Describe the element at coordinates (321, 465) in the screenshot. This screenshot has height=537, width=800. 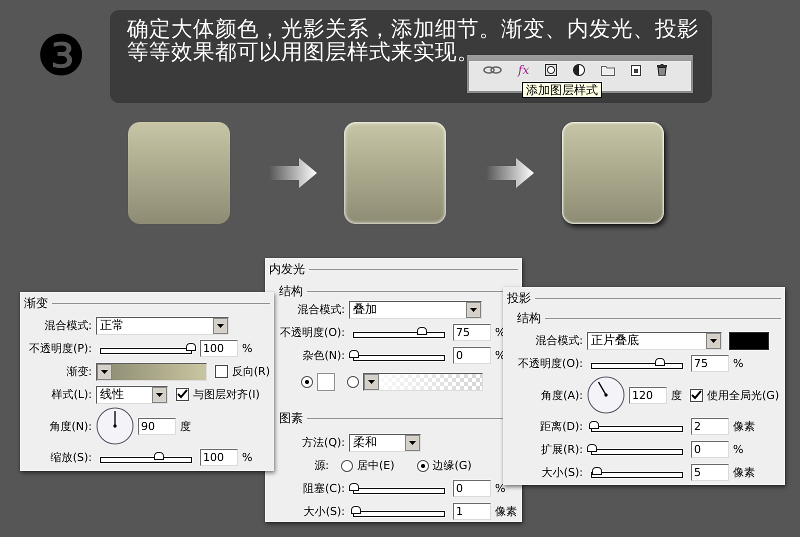
I see `field-label: 源:` at that location.